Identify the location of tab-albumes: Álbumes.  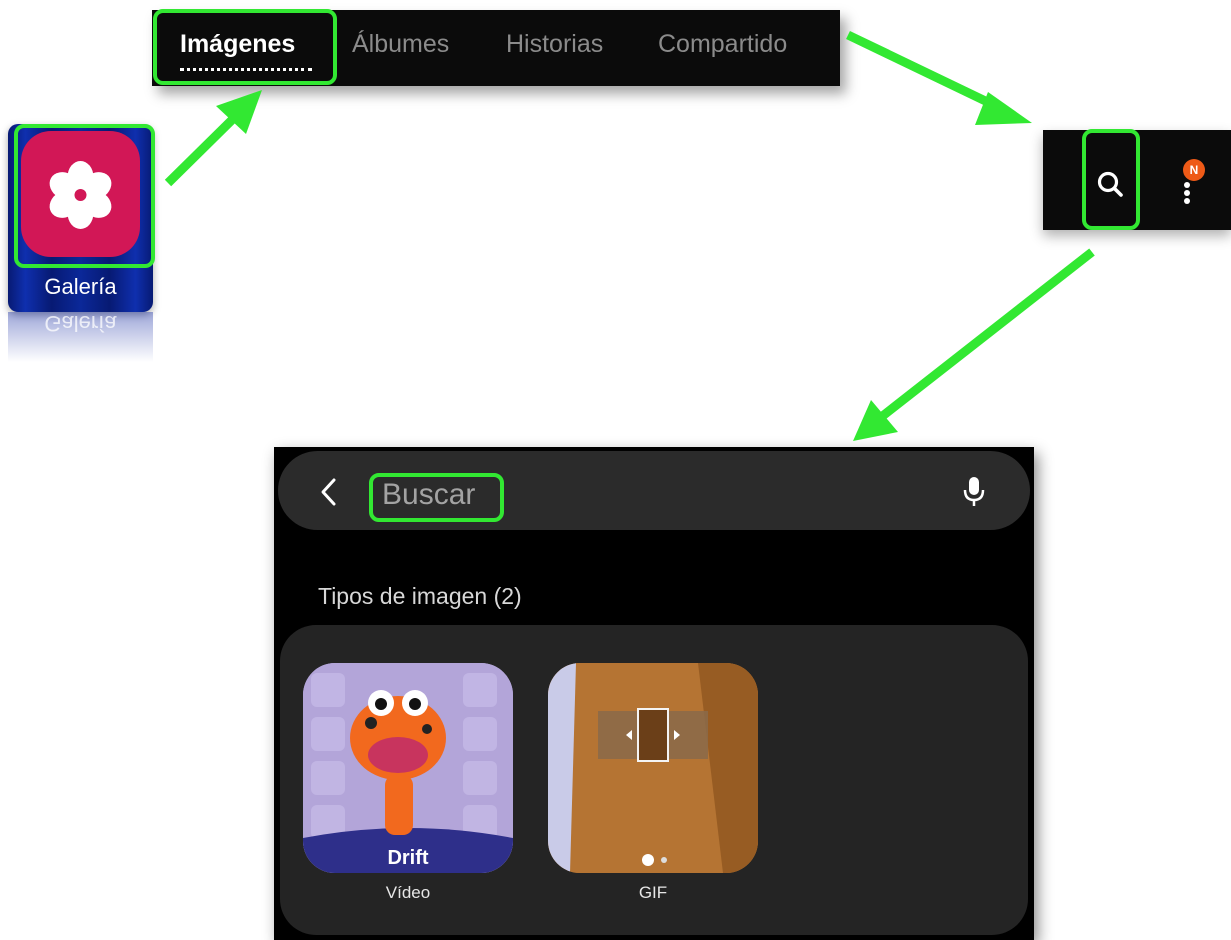
(400, 44).